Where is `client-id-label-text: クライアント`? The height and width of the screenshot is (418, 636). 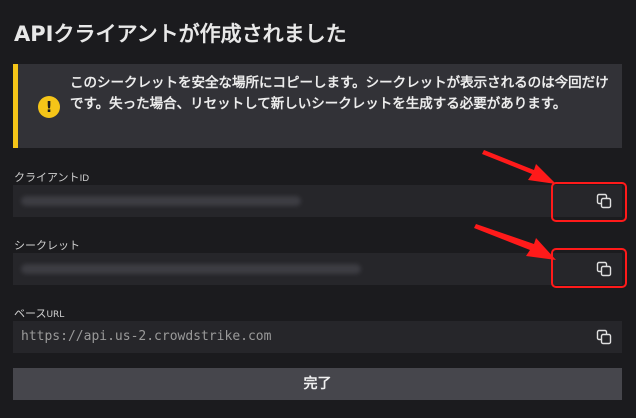 client-id-label-text: クライアント is located at coordinates (47, 177).